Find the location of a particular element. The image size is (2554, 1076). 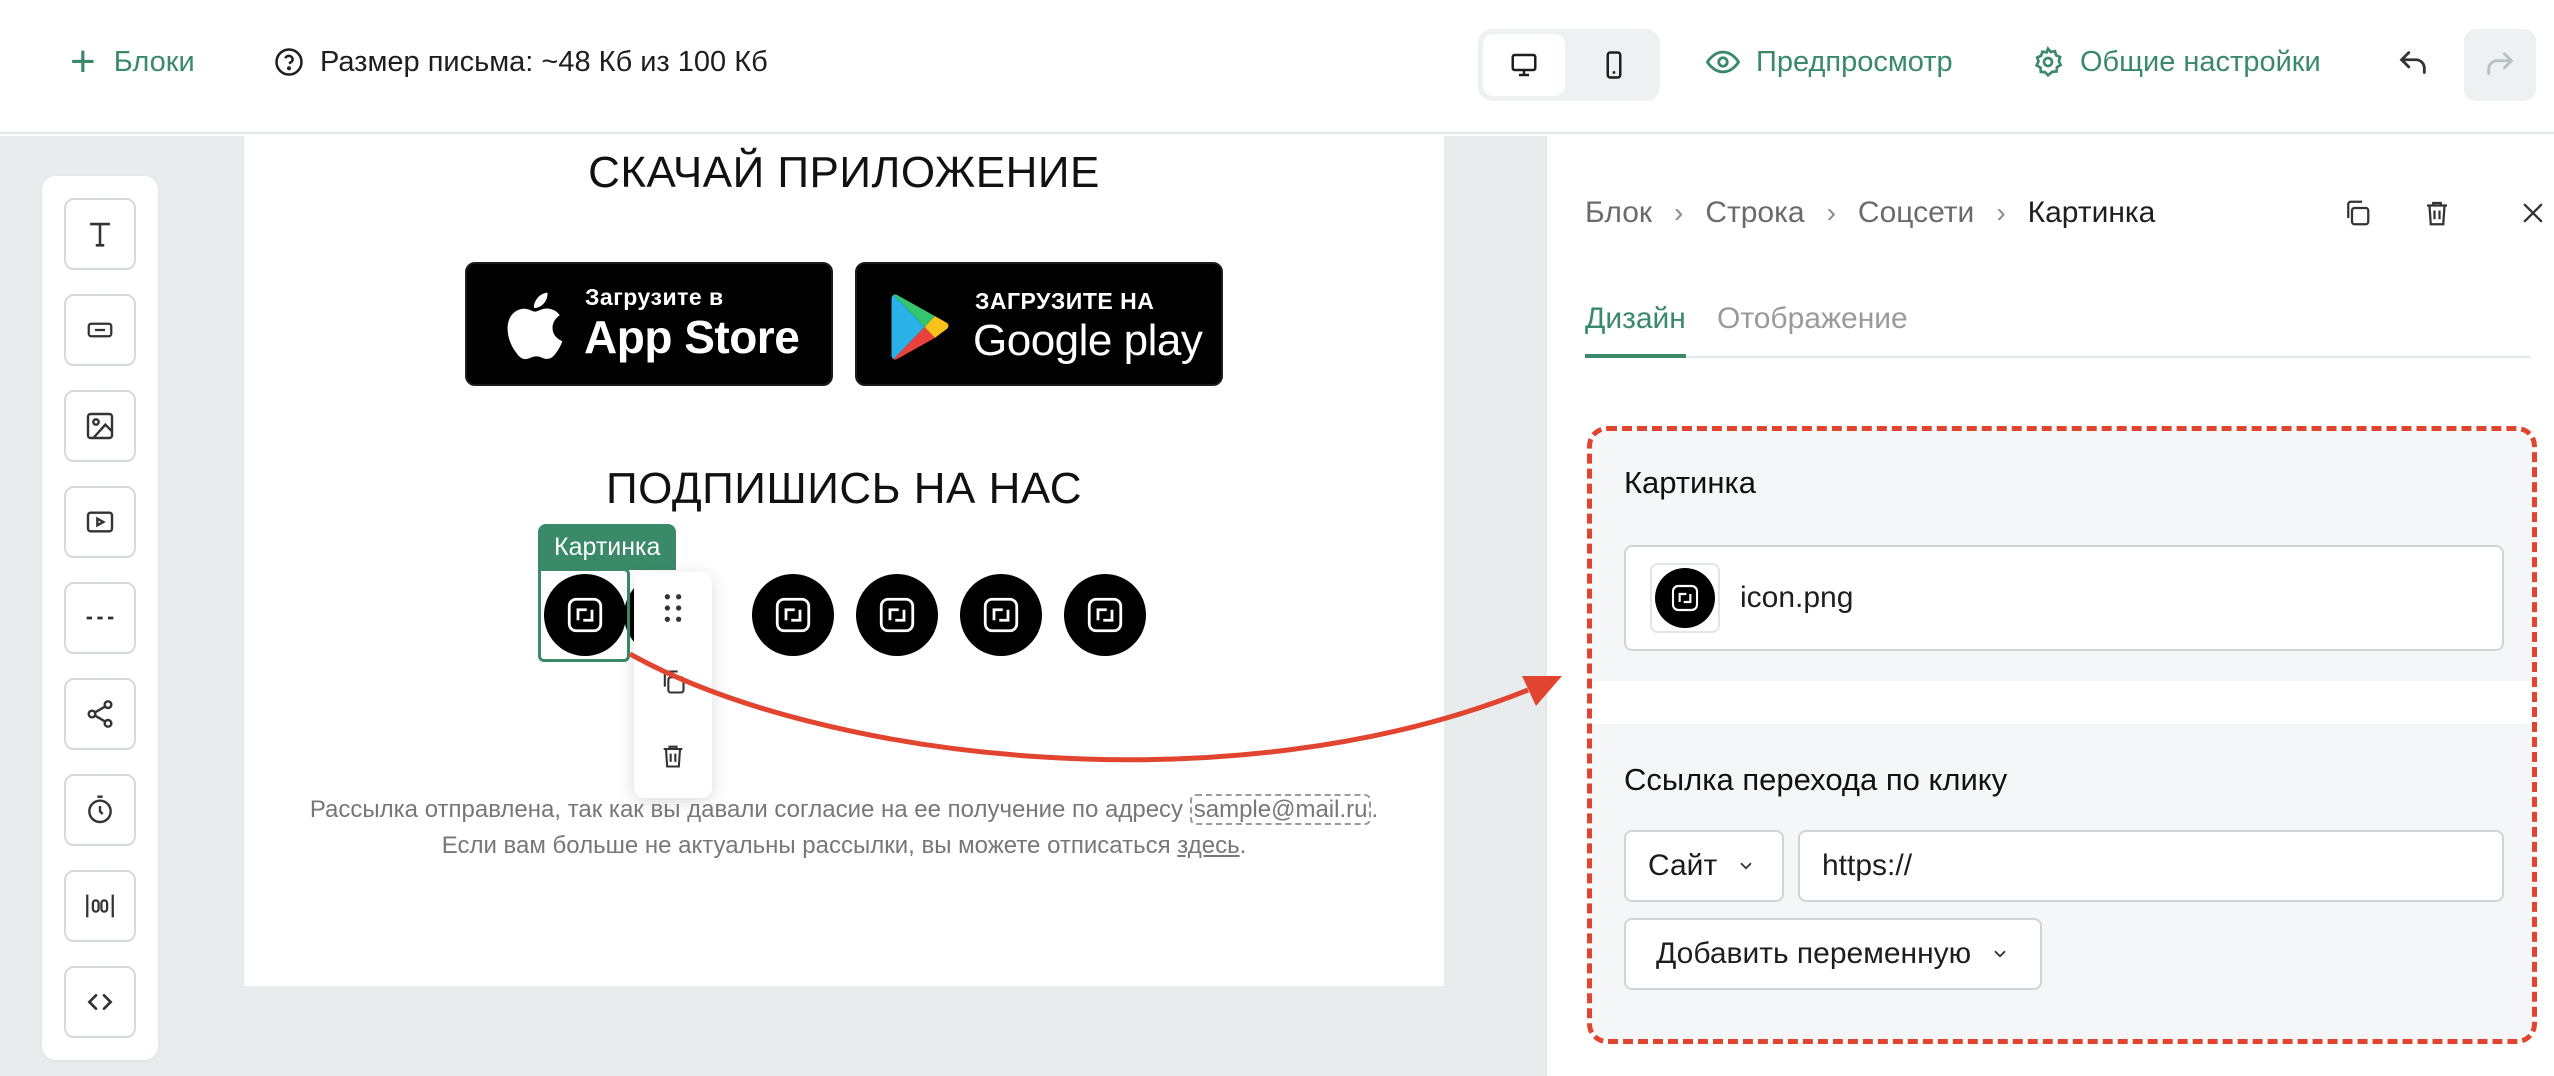

text-block-tool is located at coordinates (100, 234).